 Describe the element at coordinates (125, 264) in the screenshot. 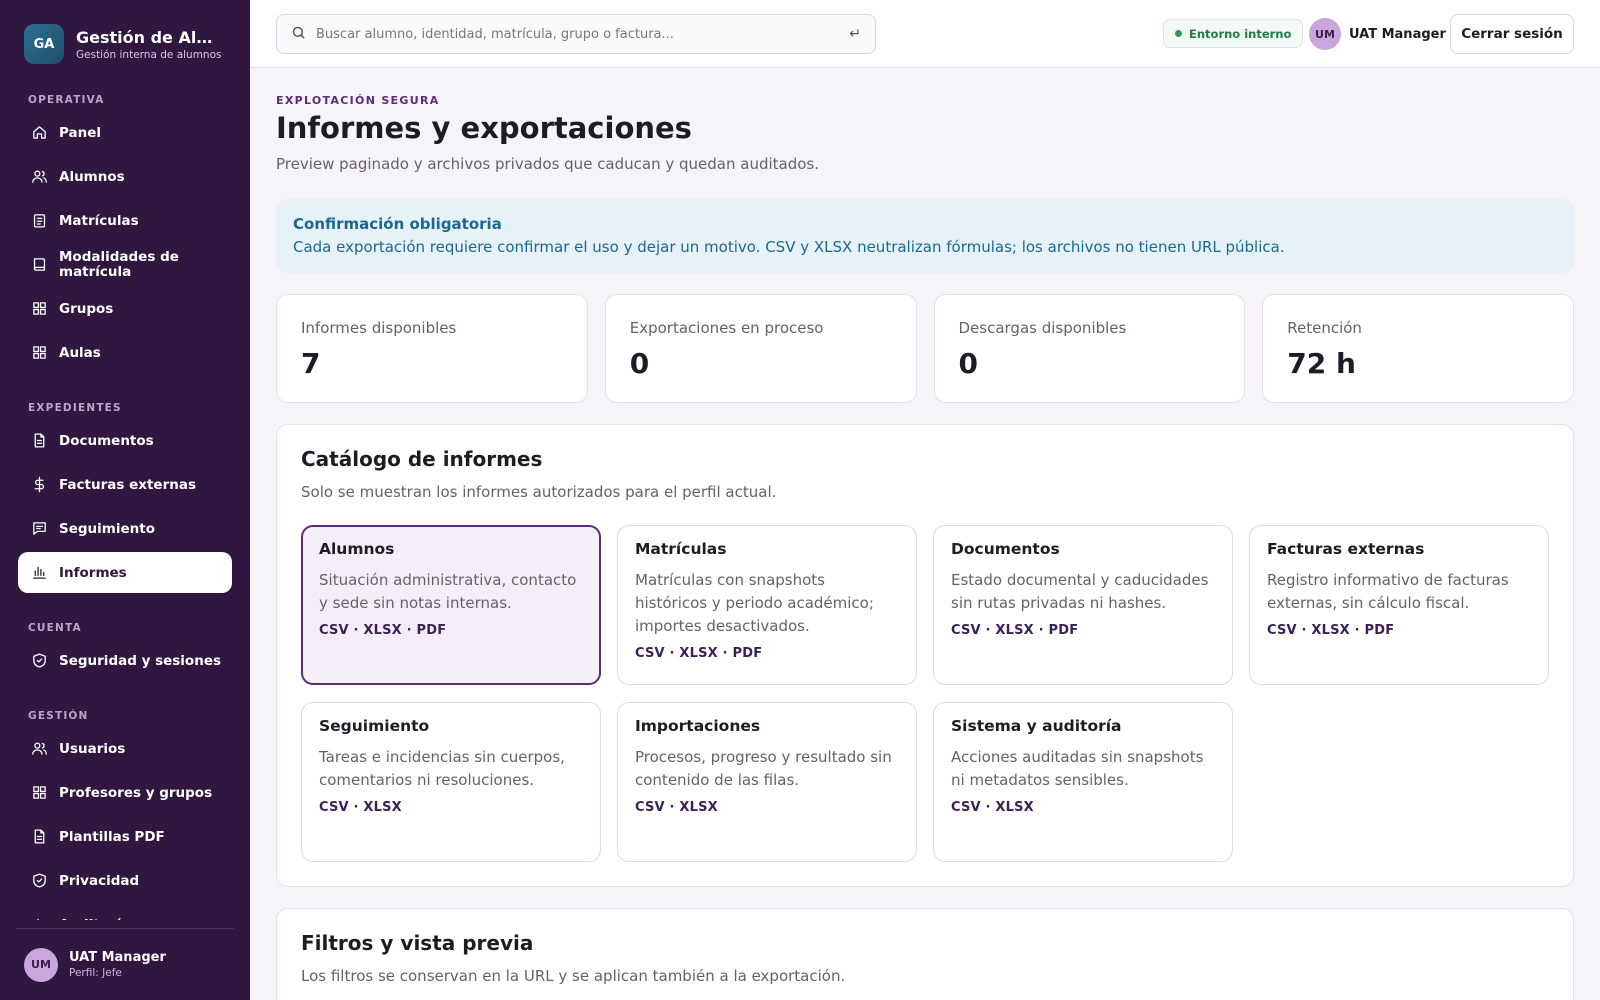

I see `sidebar-item-modalidades-de-matricula: Modalidades de matrícula` at that location.